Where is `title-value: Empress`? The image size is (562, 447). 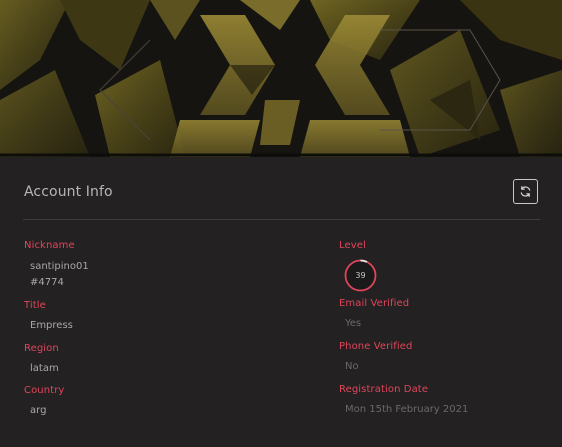 title-value: Empress is located at coordinates (51, 325).